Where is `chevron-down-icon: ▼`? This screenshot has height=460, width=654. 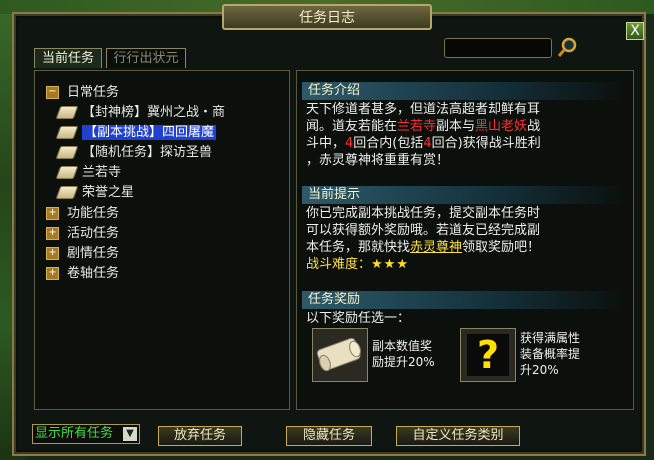 chevron-down-icon: ▼ is located at coordinates (130, 434).